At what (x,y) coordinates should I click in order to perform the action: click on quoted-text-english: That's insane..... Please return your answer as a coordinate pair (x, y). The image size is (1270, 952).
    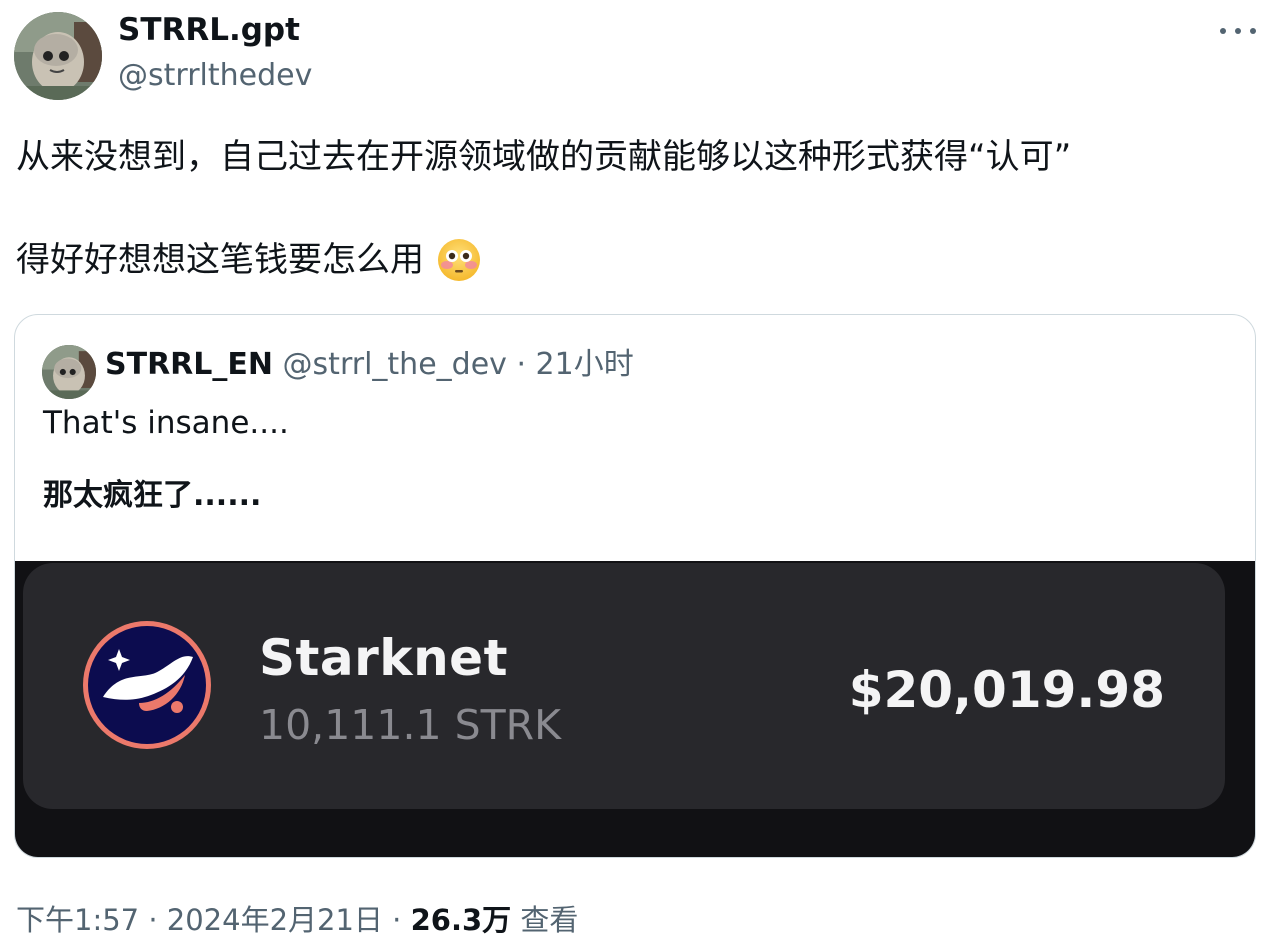
    Looking at the image, I should click on (166, 423).